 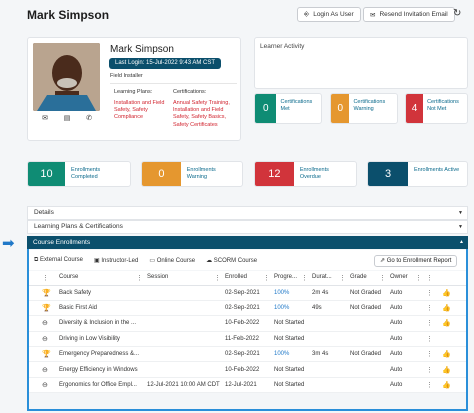 What do you see at coordinates (247, 242) in the screenshot?
I see `accordion-course-enrollments: Course Enrollments ▲` at bounding box center [247, 242].